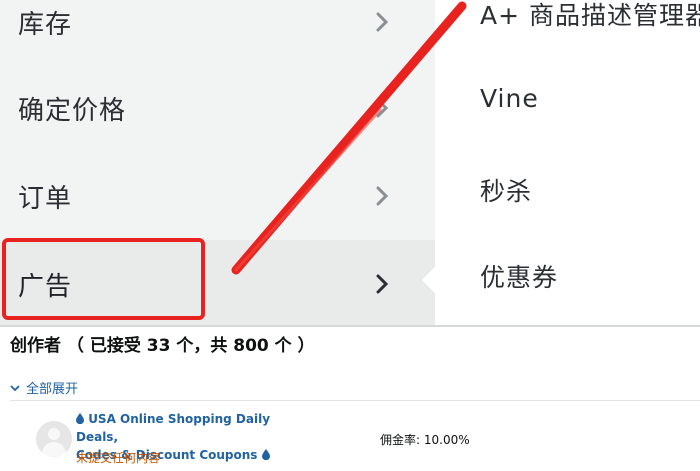 Image resolution: width=700 pixels, height=471 pixels. I want to click on submenu-item-lightning-deals: 秒杀, so click(506, 190).